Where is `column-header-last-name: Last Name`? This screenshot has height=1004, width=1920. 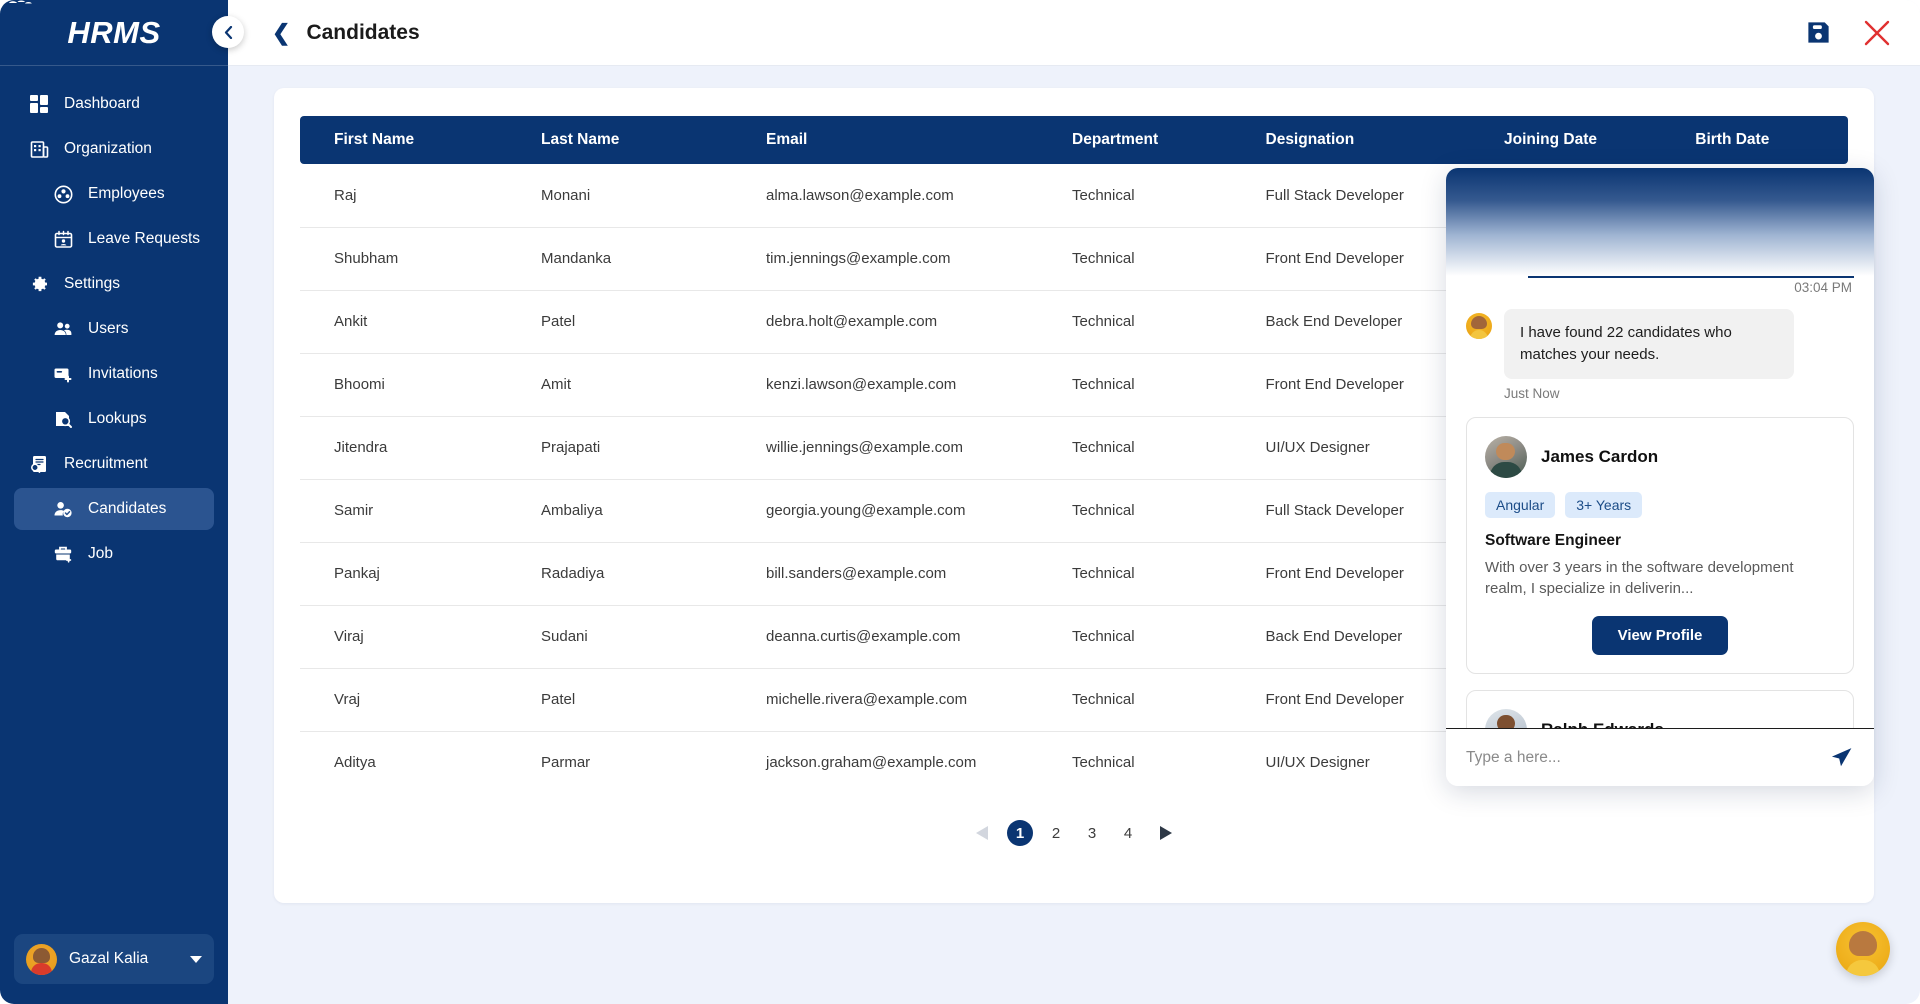
column-header-last-name: Last Name is located at coordinates (637, 140).